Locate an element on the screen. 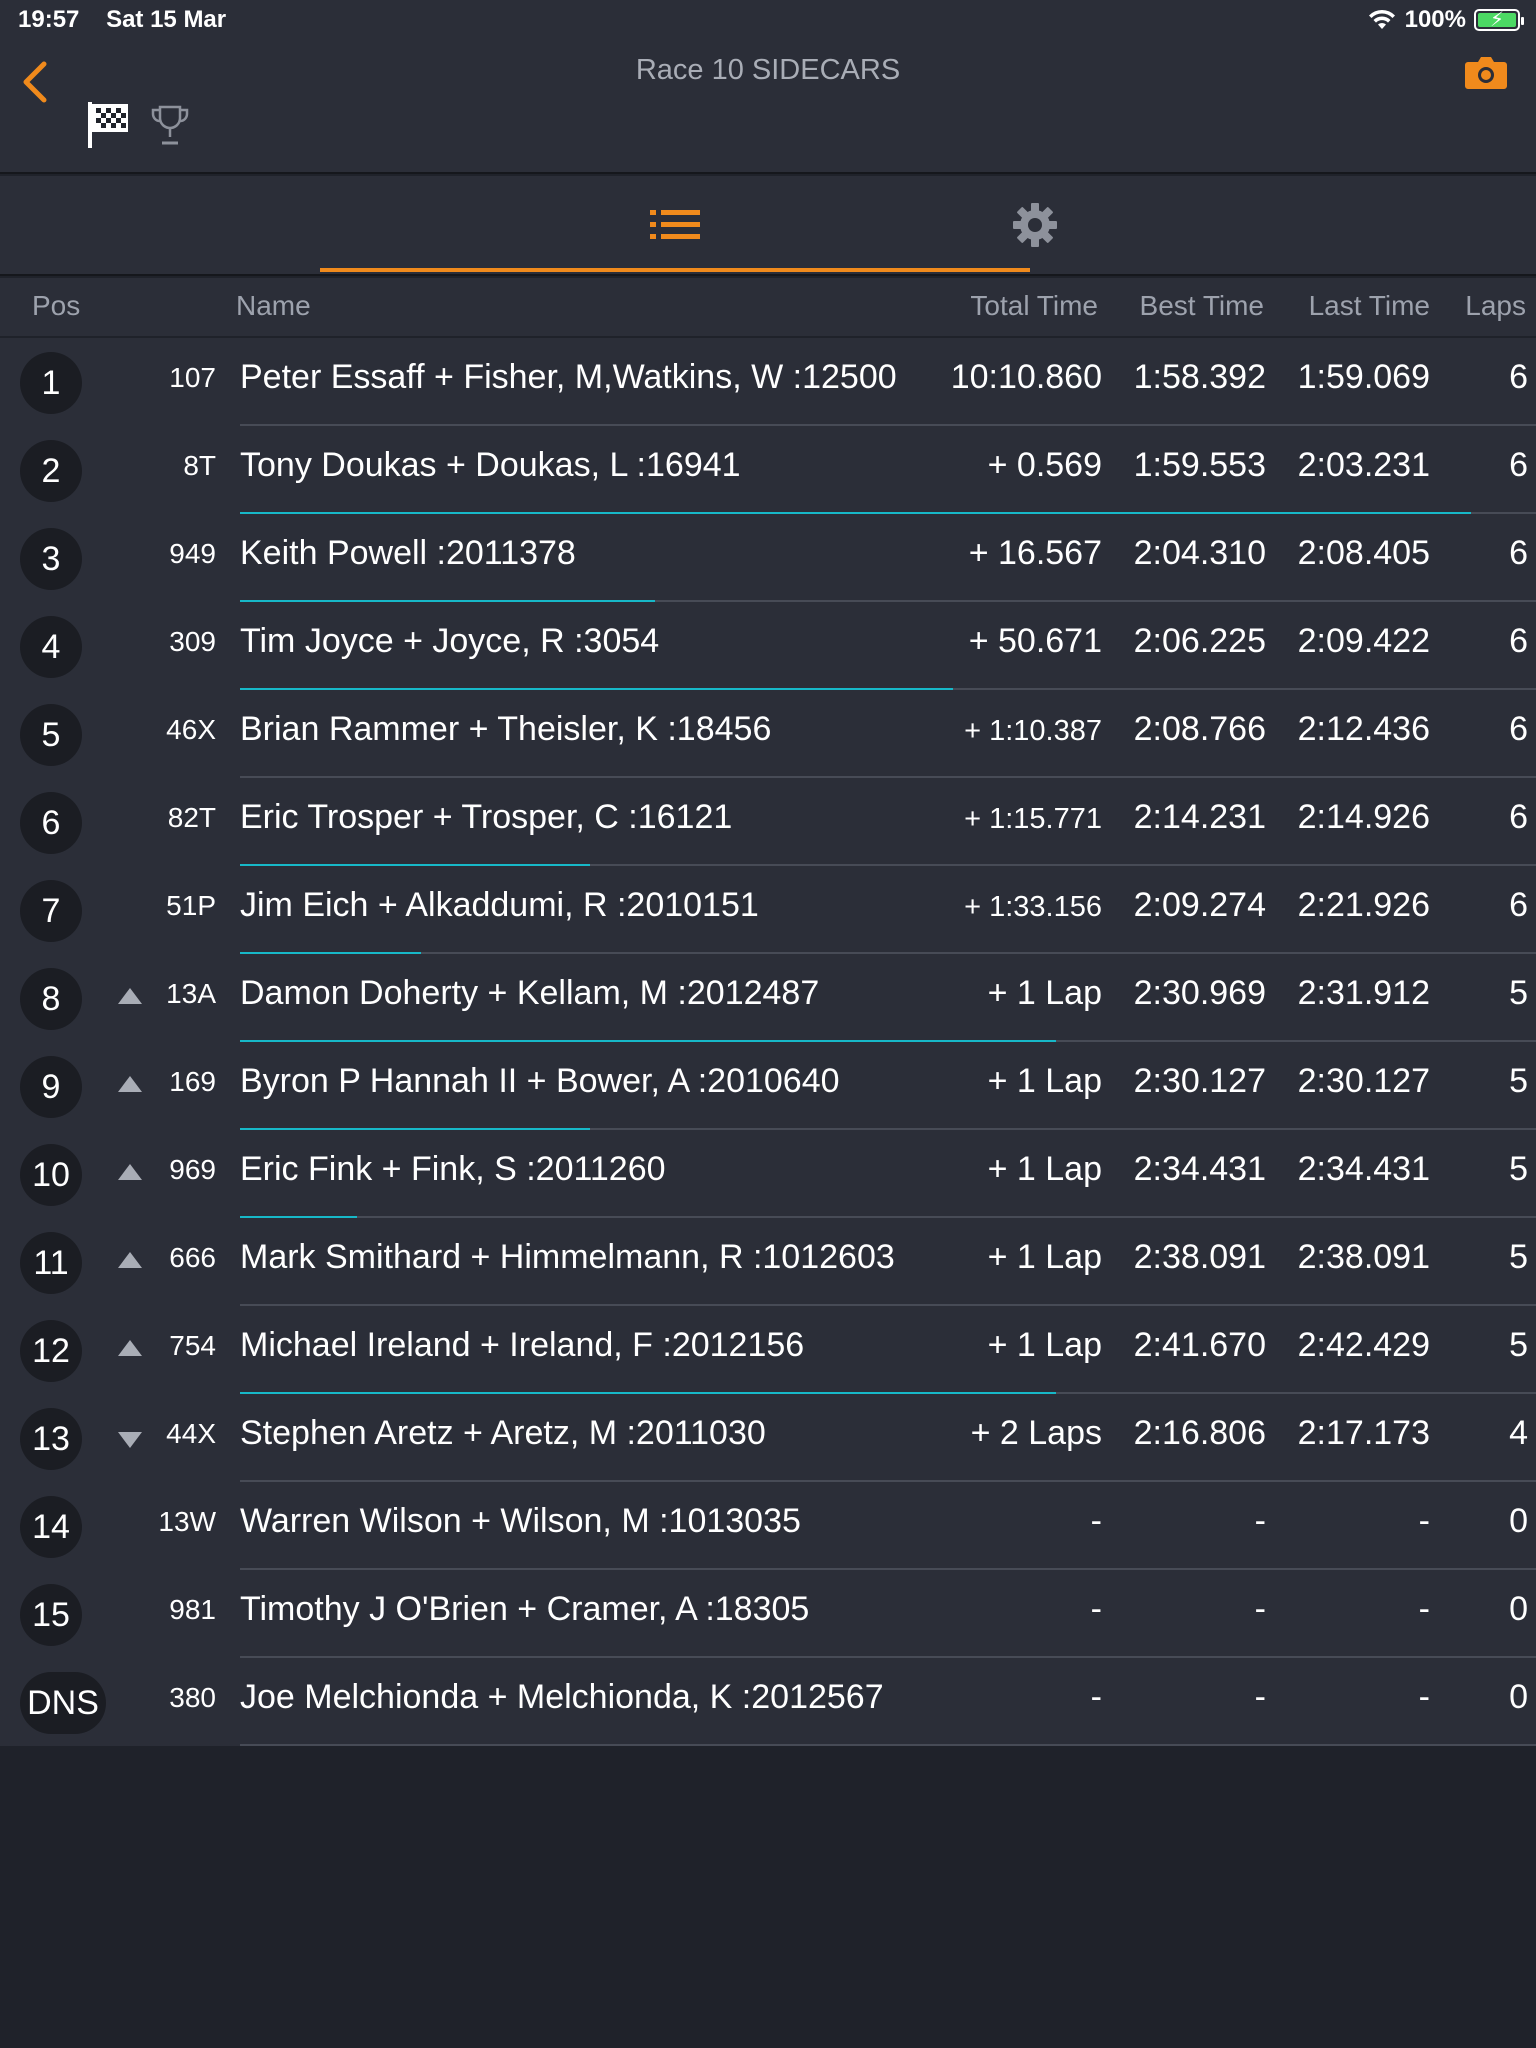  best-time: 2:34.431 is located at coordinates (1199, 1169).